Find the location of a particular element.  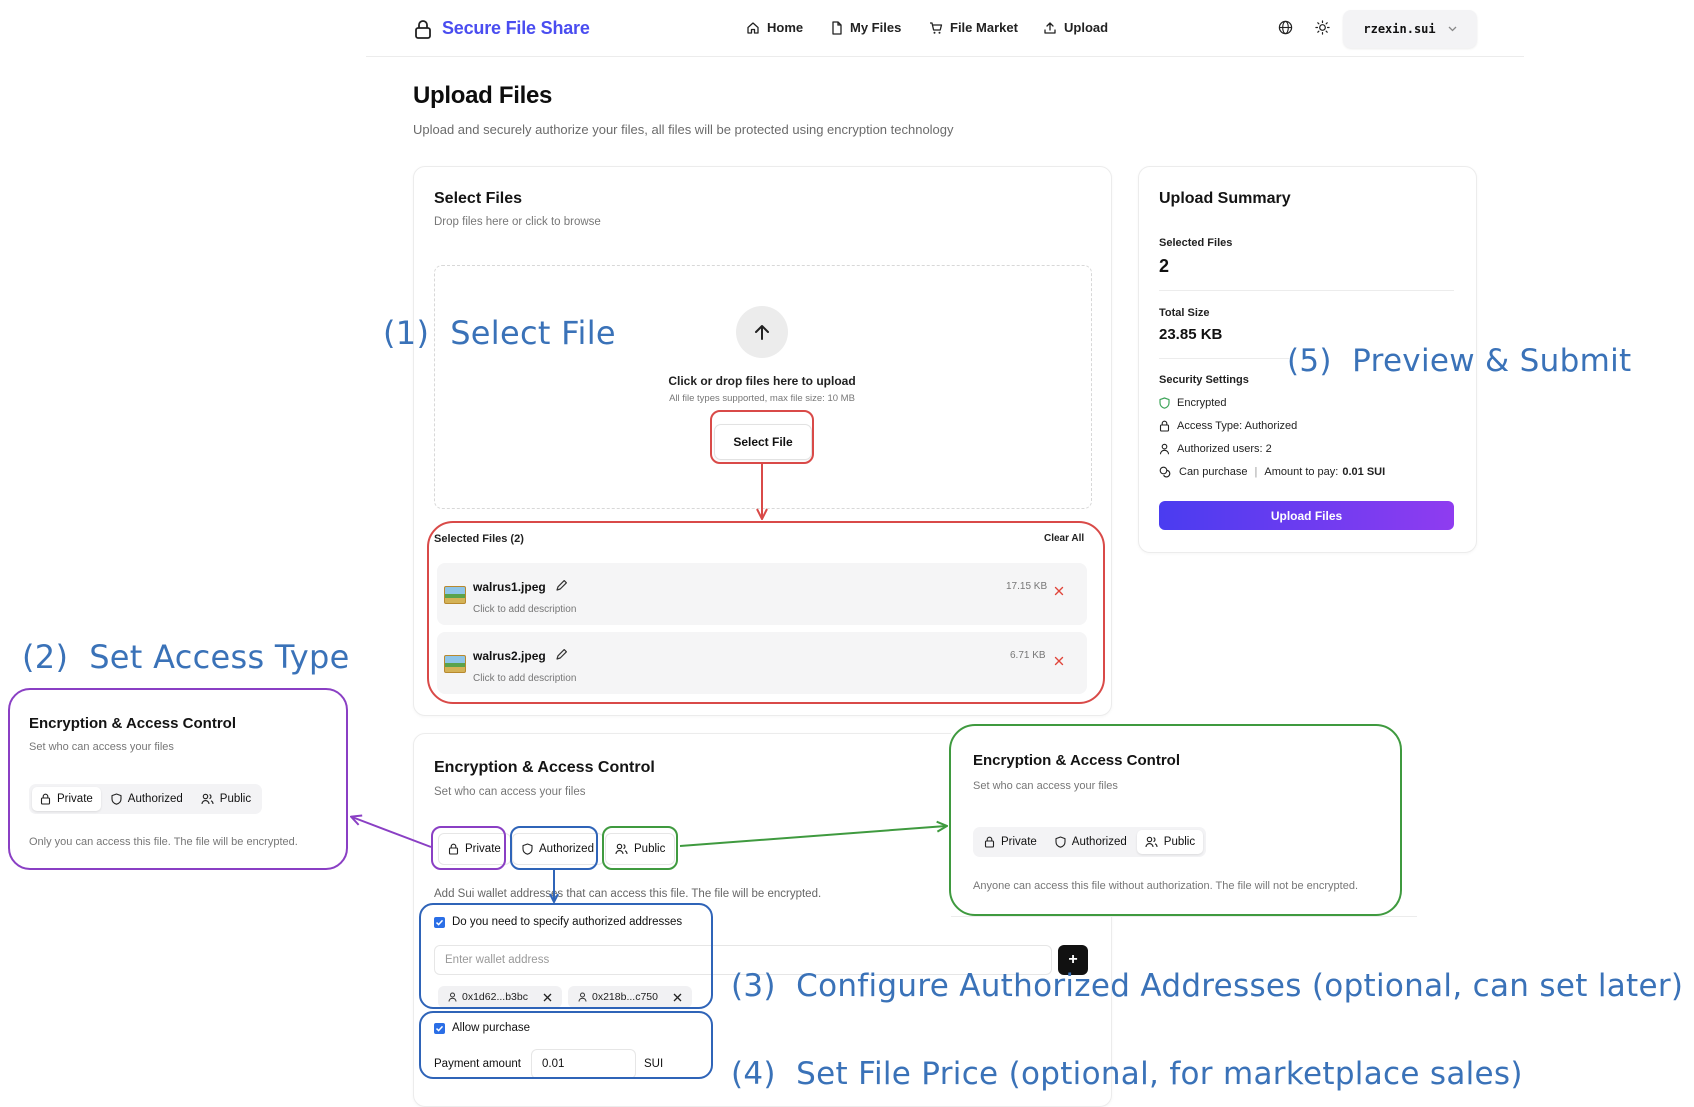

step-text: Preview & Submit is located at coordinates (1492, 361).